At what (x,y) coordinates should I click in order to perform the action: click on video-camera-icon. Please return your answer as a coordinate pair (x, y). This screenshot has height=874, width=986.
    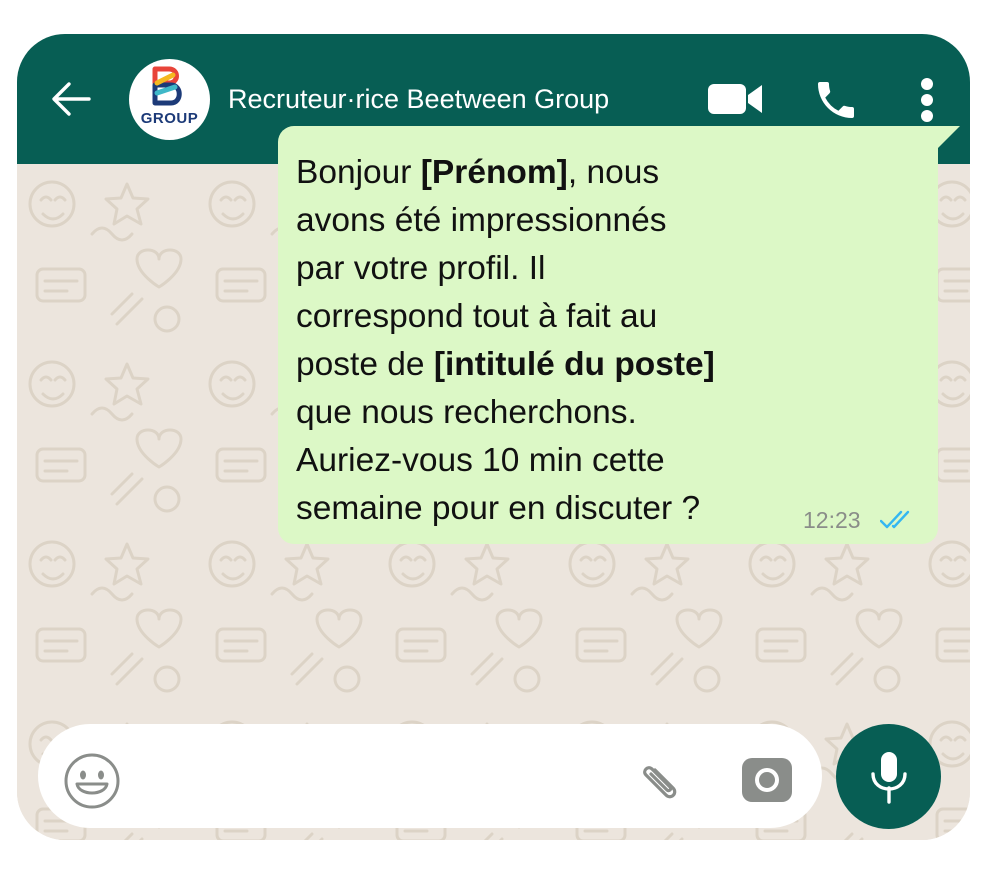
    Looking at the image, I should click on (735, 99).